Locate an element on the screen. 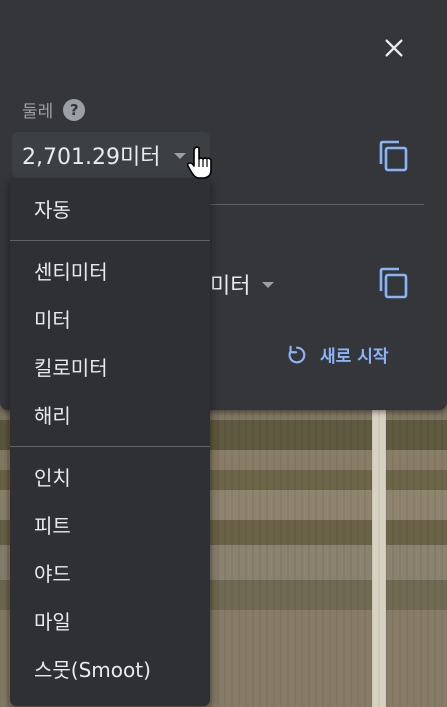 The image size is (447, 707). help-circle-icon: ? is located at coordinates (74, 109).